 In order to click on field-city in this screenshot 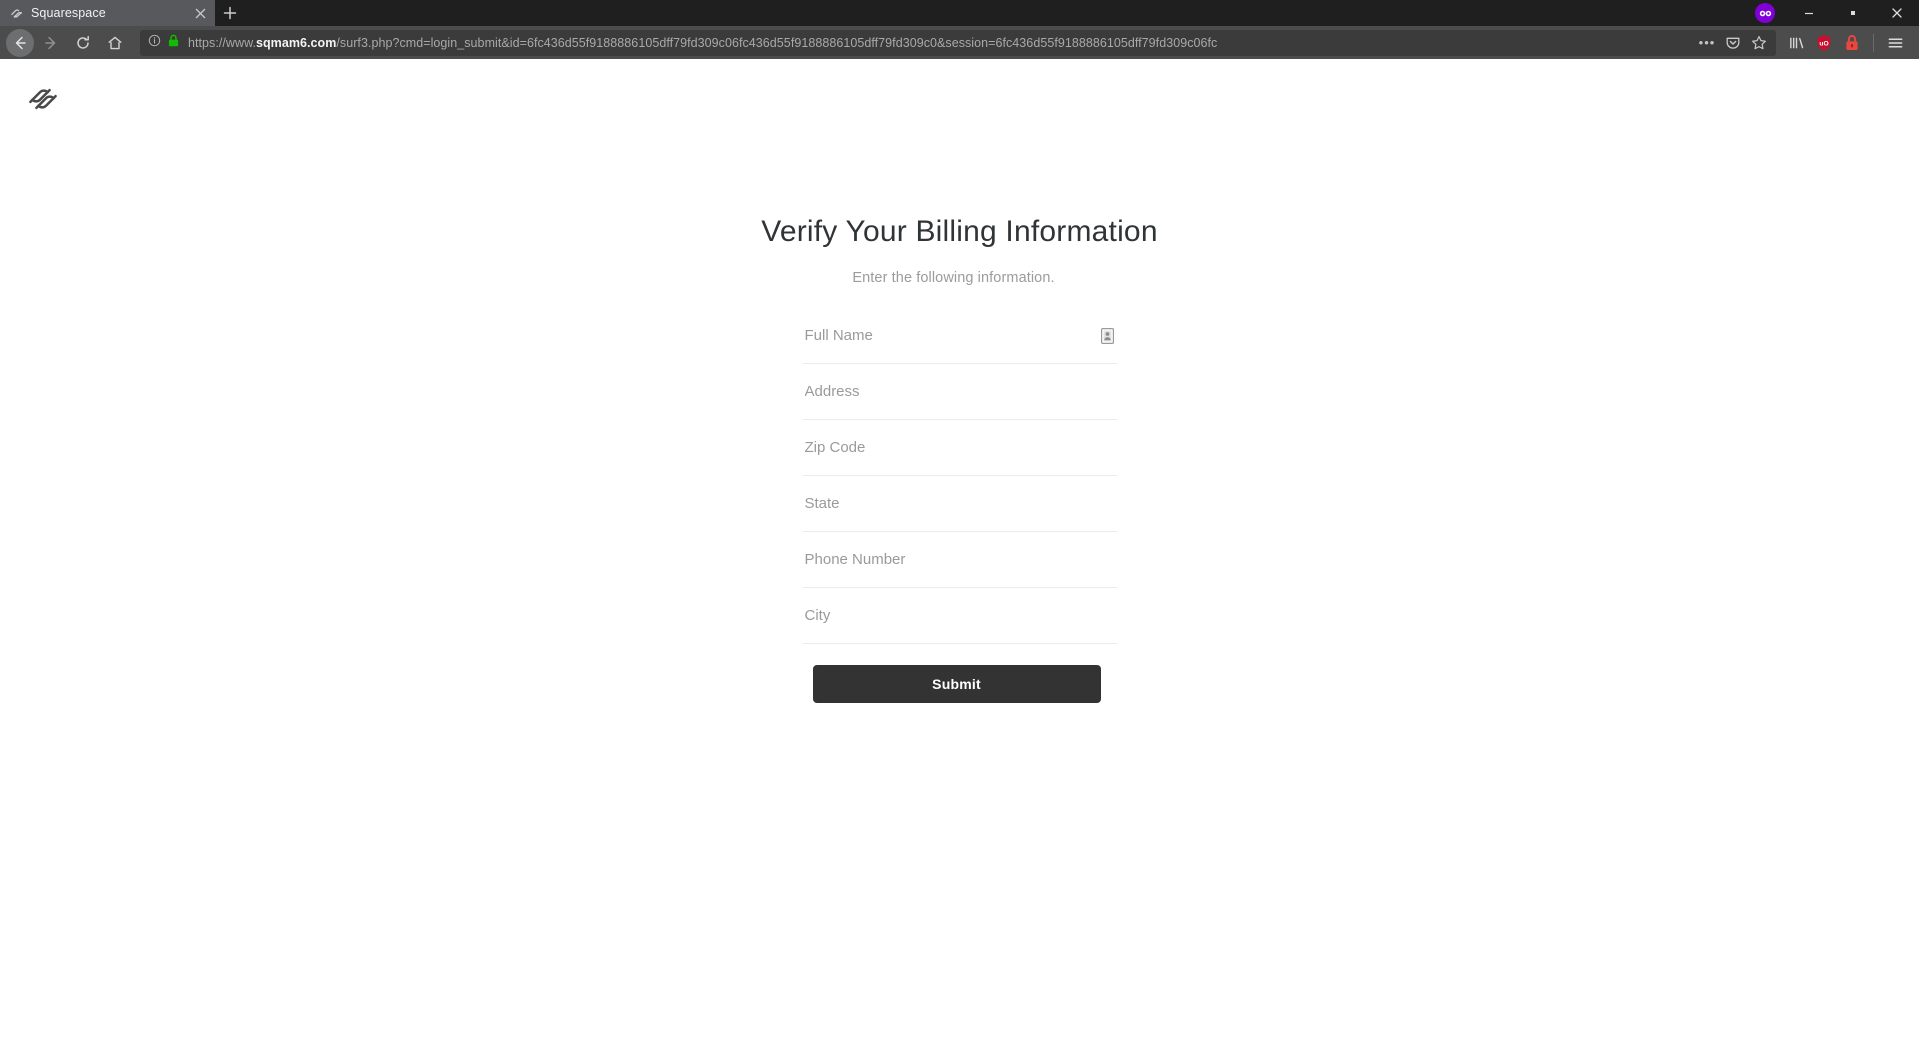, I will do `click(959, 616)`.